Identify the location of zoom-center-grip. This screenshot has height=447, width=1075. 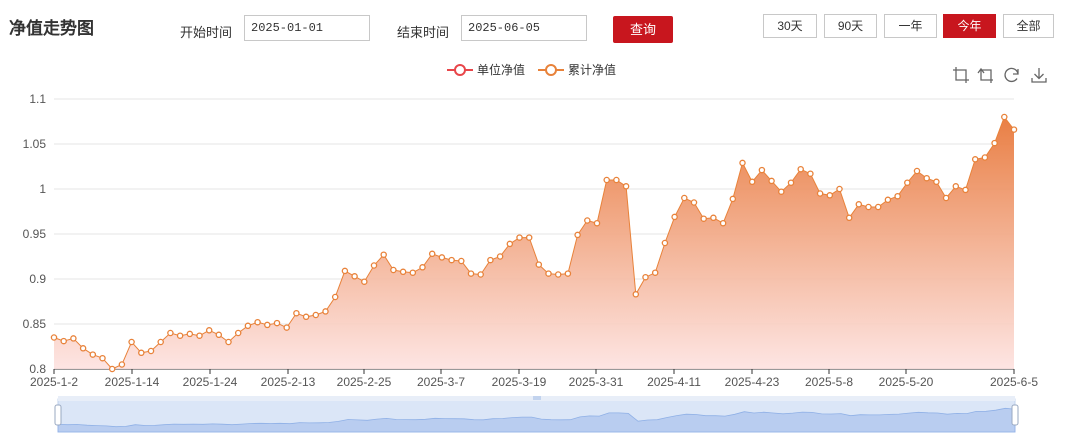
(537, 398).